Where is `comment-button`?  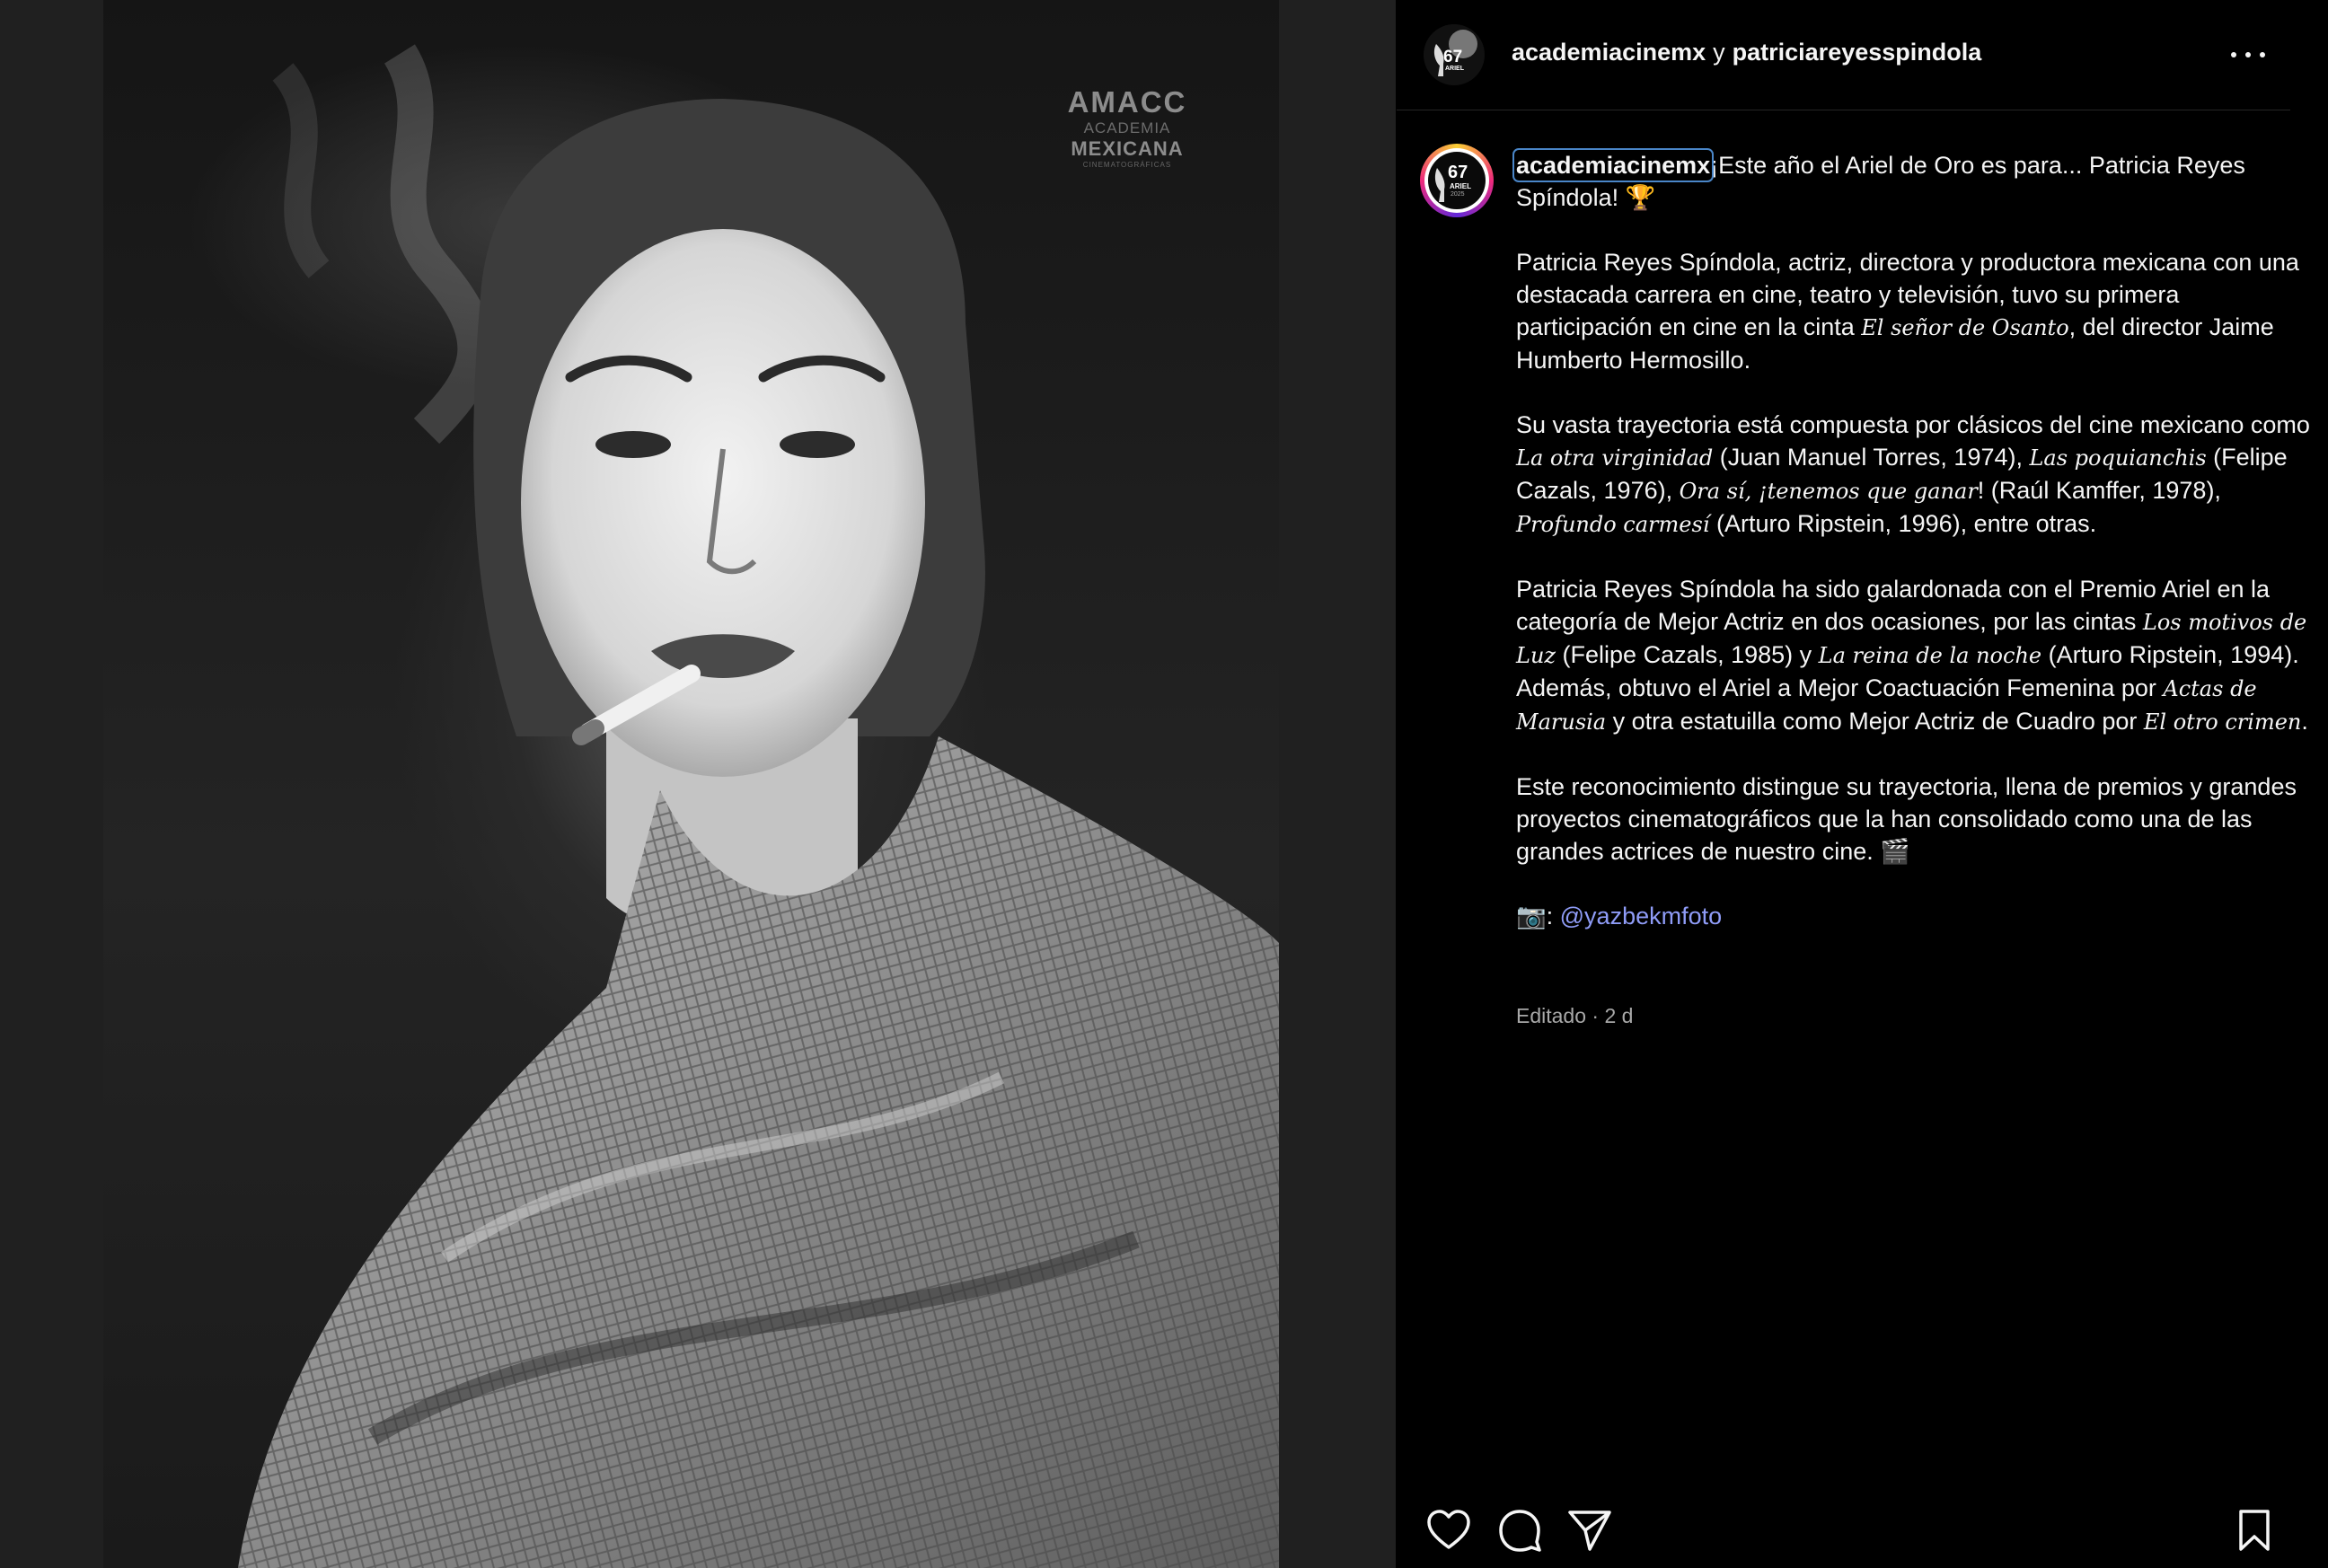 comment-button is located at coordinates (1520, 1530).